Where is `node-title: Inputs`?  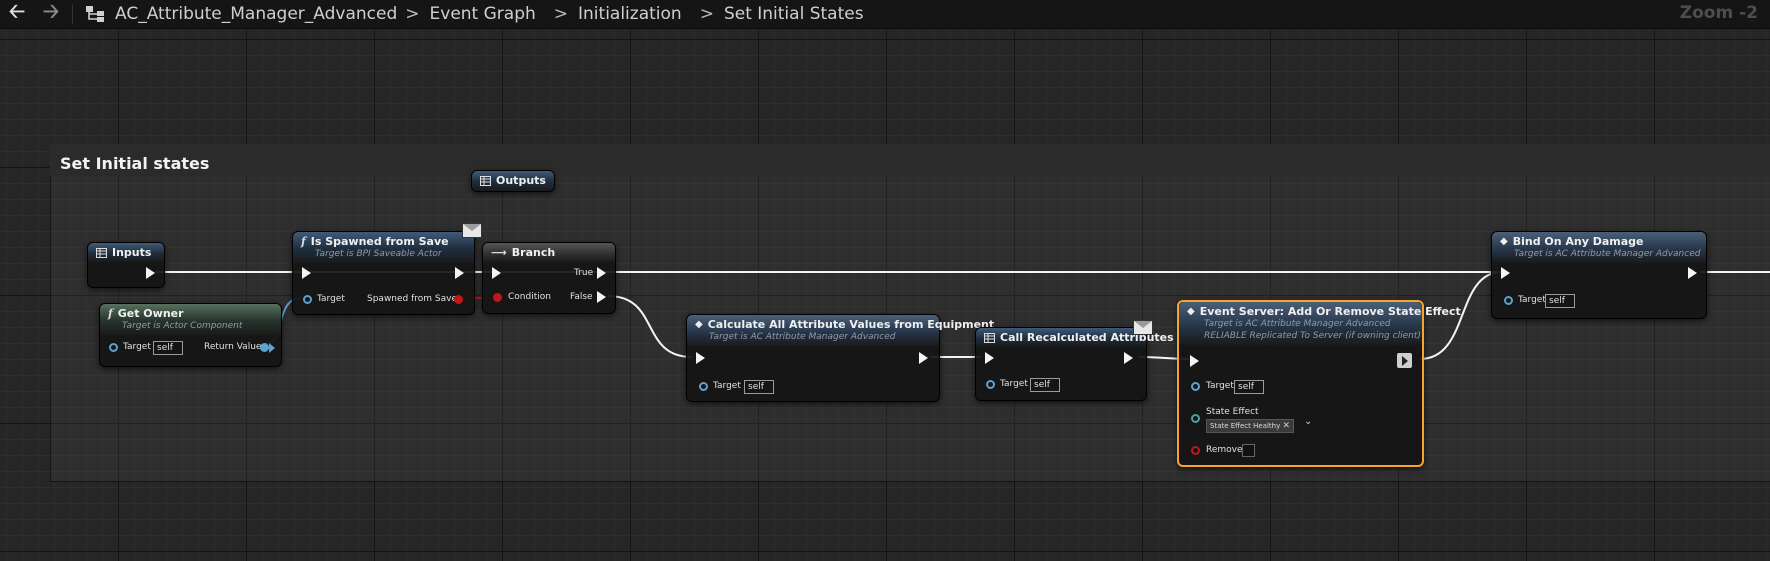
node-title: Inputs is located at coordinates (132, 252).